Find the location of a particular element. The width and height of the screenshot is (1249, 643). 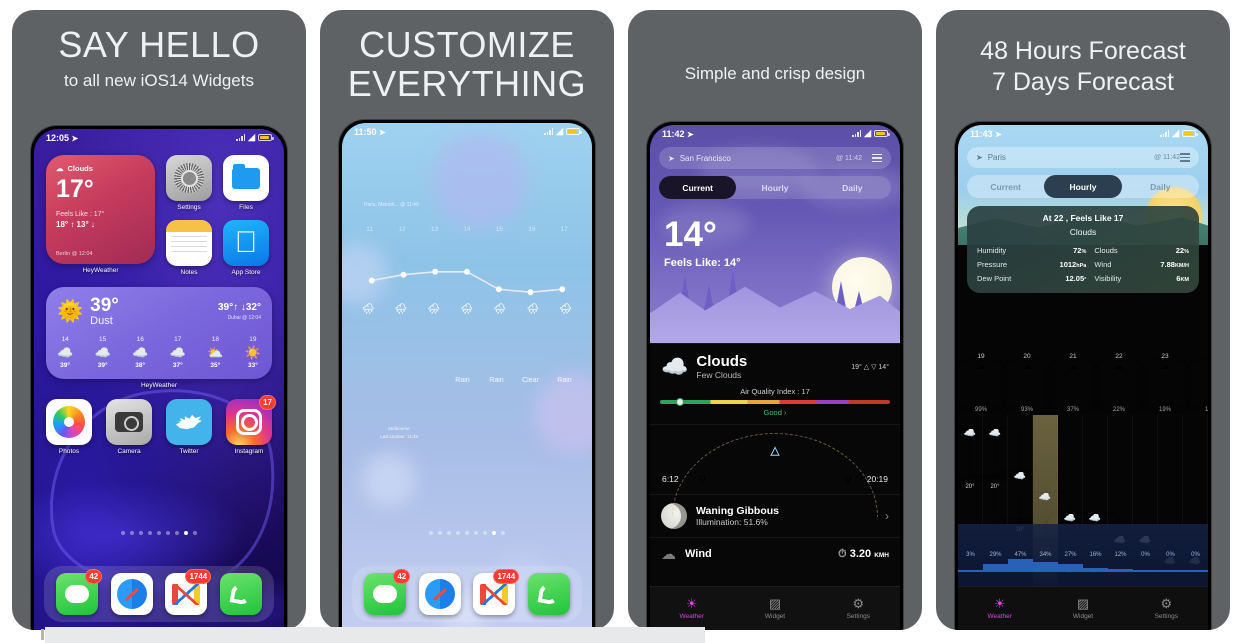

location-name: Paris is located at coordinates (996, 157).